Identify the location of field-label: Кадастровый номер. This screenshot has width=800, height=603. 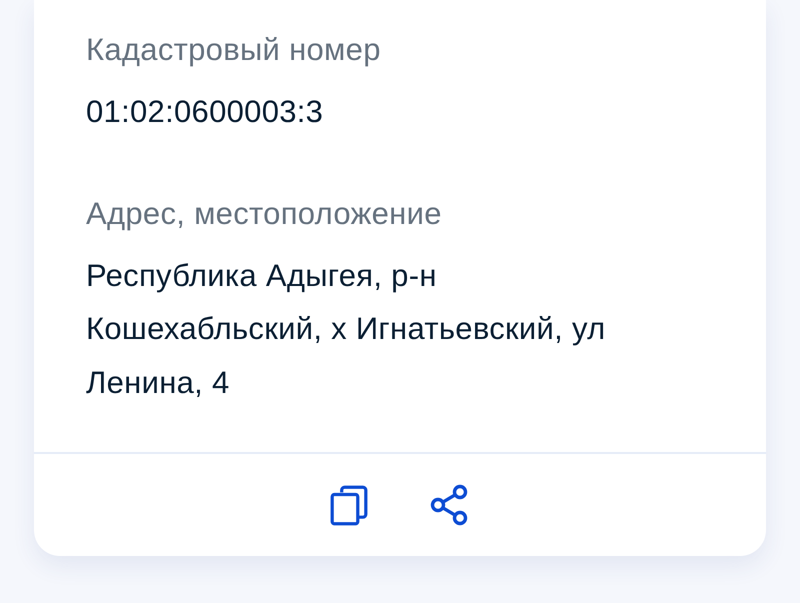
(233, 50).